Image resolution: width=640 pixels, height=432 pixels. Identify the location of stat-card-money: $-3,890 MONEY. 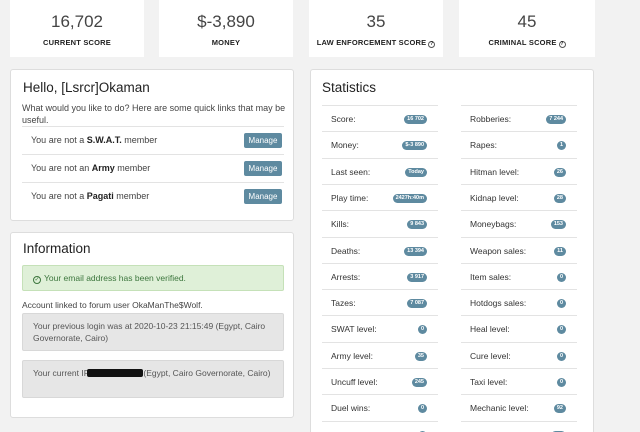
(226, 28).